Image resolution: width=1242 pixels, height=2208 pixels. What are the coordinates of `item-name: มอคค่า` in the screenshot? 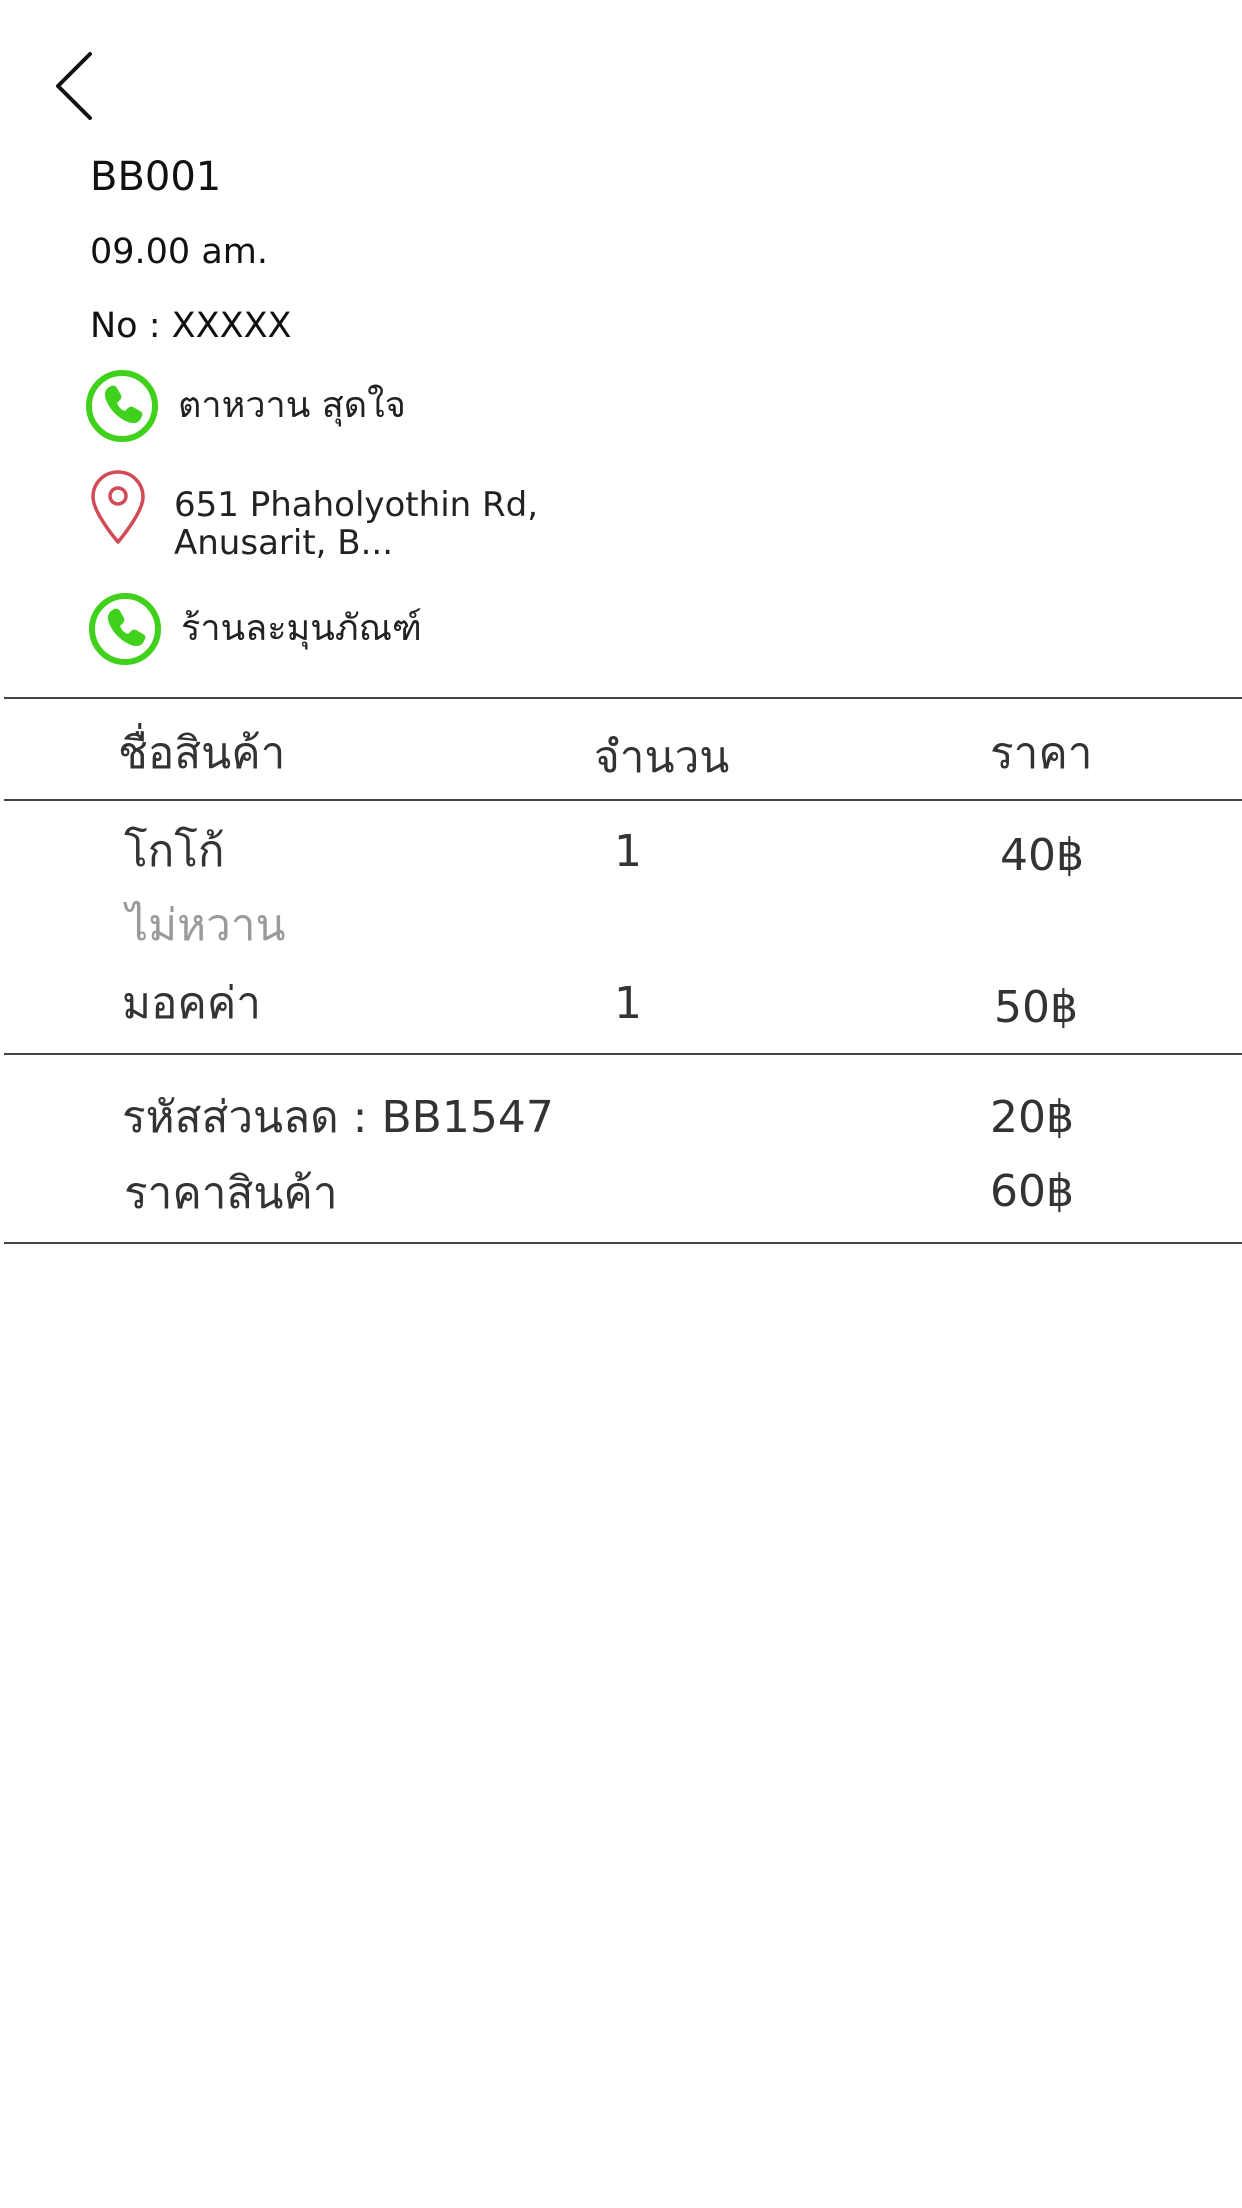 It's located at (192, 1003).